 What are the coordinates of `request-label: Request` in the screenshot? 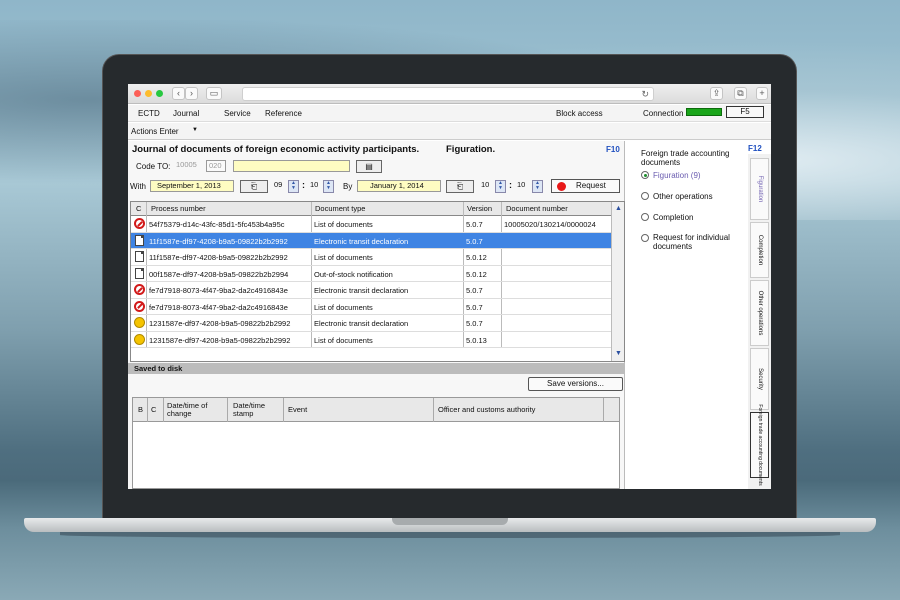 It's located at (591, 185).